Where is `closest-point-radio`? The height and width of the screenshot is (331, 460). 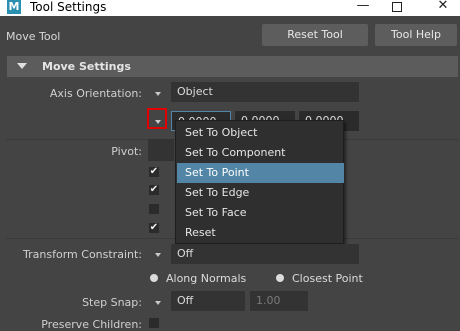 closest-point-radio is located at coordinates (280, 278).